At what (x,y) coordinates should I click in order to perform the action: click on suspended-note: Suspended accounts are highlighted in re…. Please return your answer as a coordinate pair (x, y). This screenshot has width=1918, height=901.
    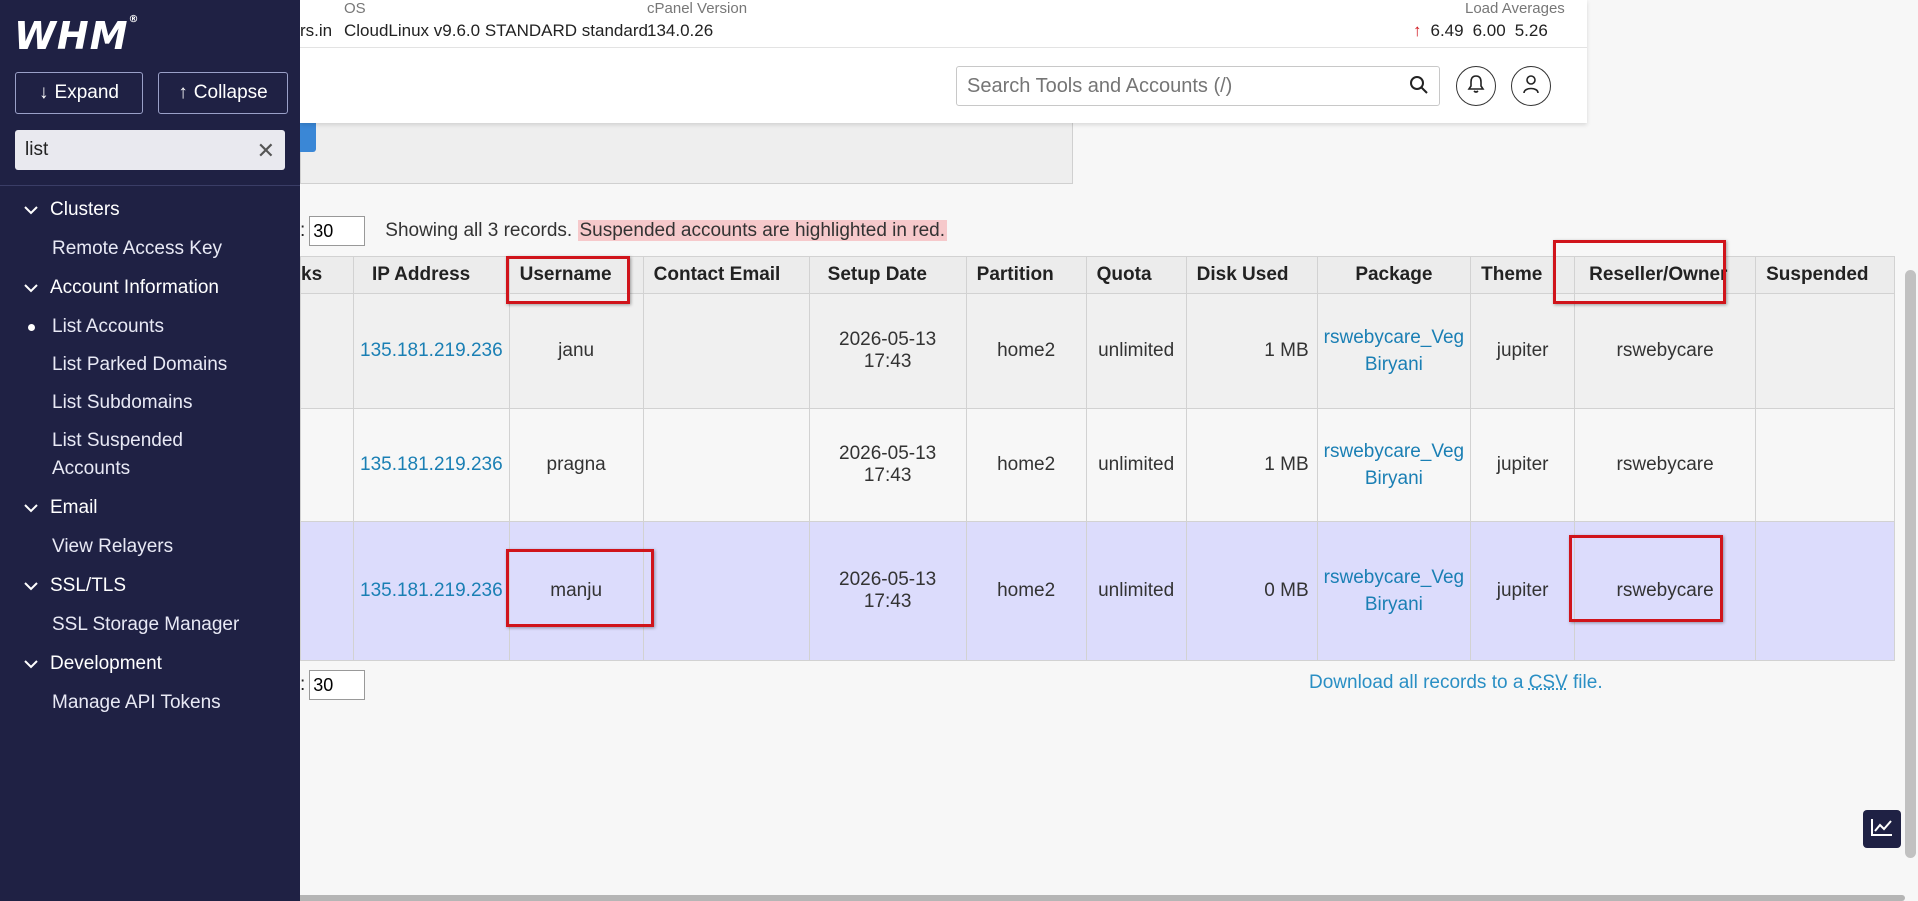
    Looking at the image, I should click on (762, 230).